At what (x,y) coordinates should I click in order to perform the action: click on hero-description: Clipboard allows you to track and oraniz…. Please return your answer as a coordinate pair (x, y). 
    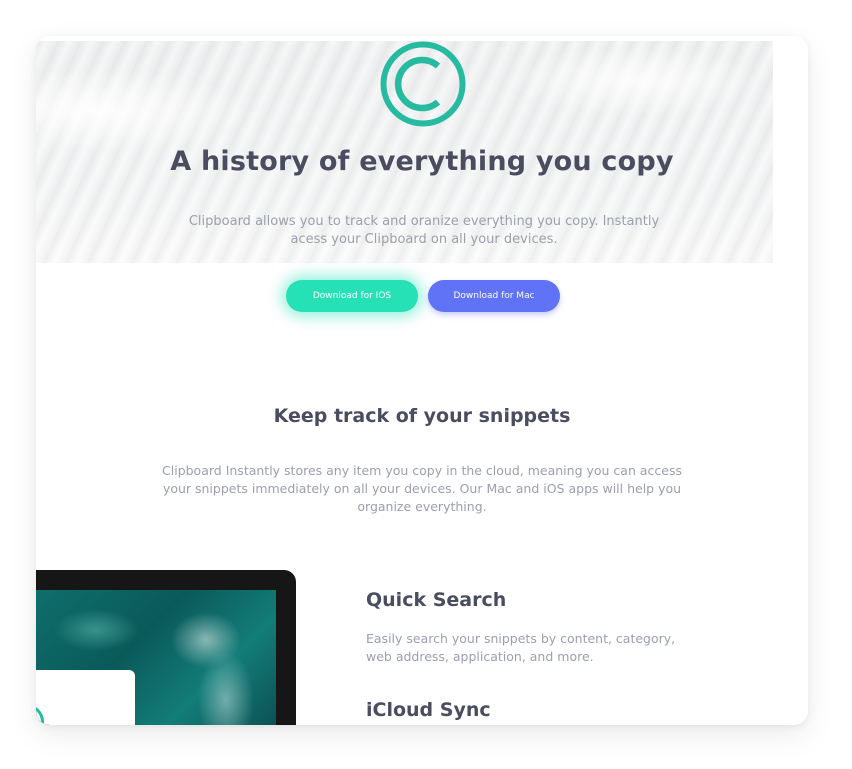
    Looking at the image, I should click on (424, 230).